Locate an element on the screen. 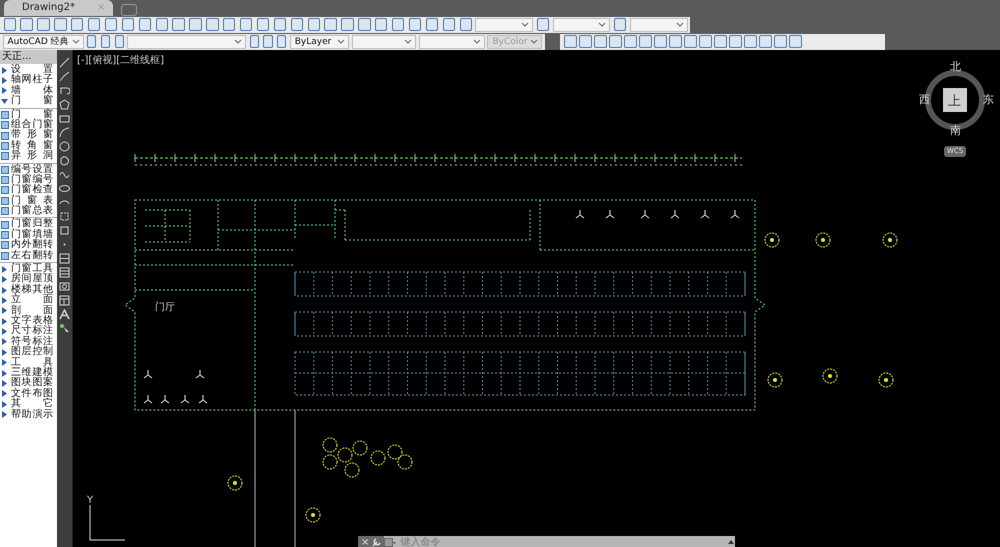 Image resolution: width=1000 pixels, height=547 pixels. viewport-label: [-][俯视][二维线框] is located at coordinates (120, 60).